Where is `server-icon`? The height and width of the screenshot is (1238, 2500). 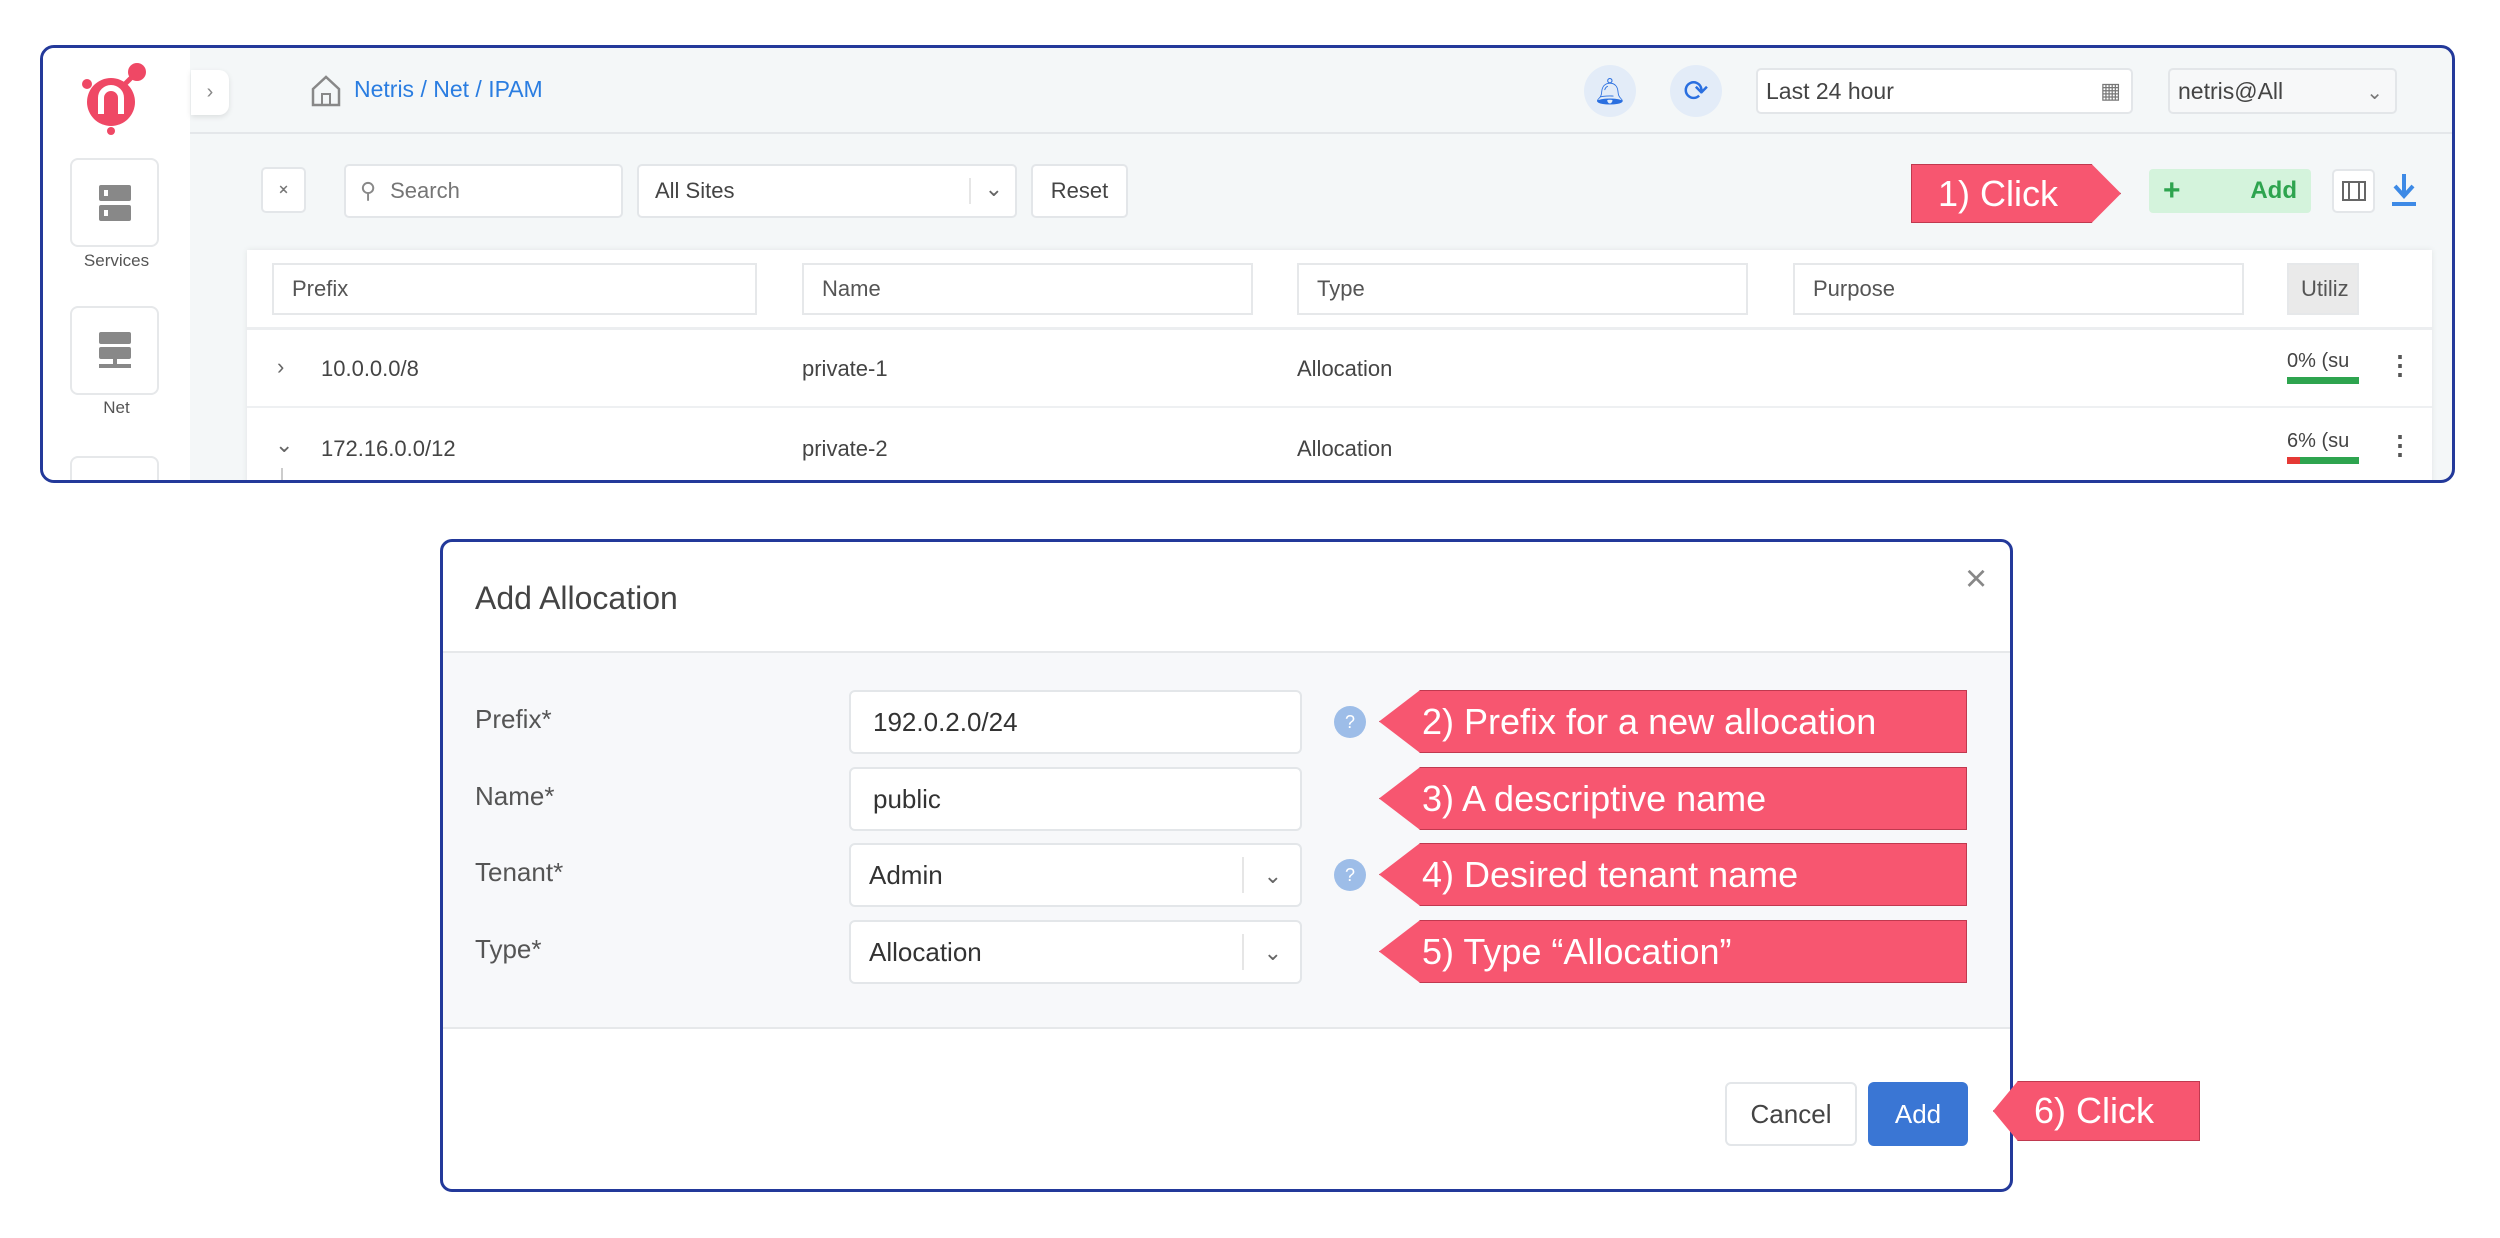
server-icon is located at coordinates (114, 202).